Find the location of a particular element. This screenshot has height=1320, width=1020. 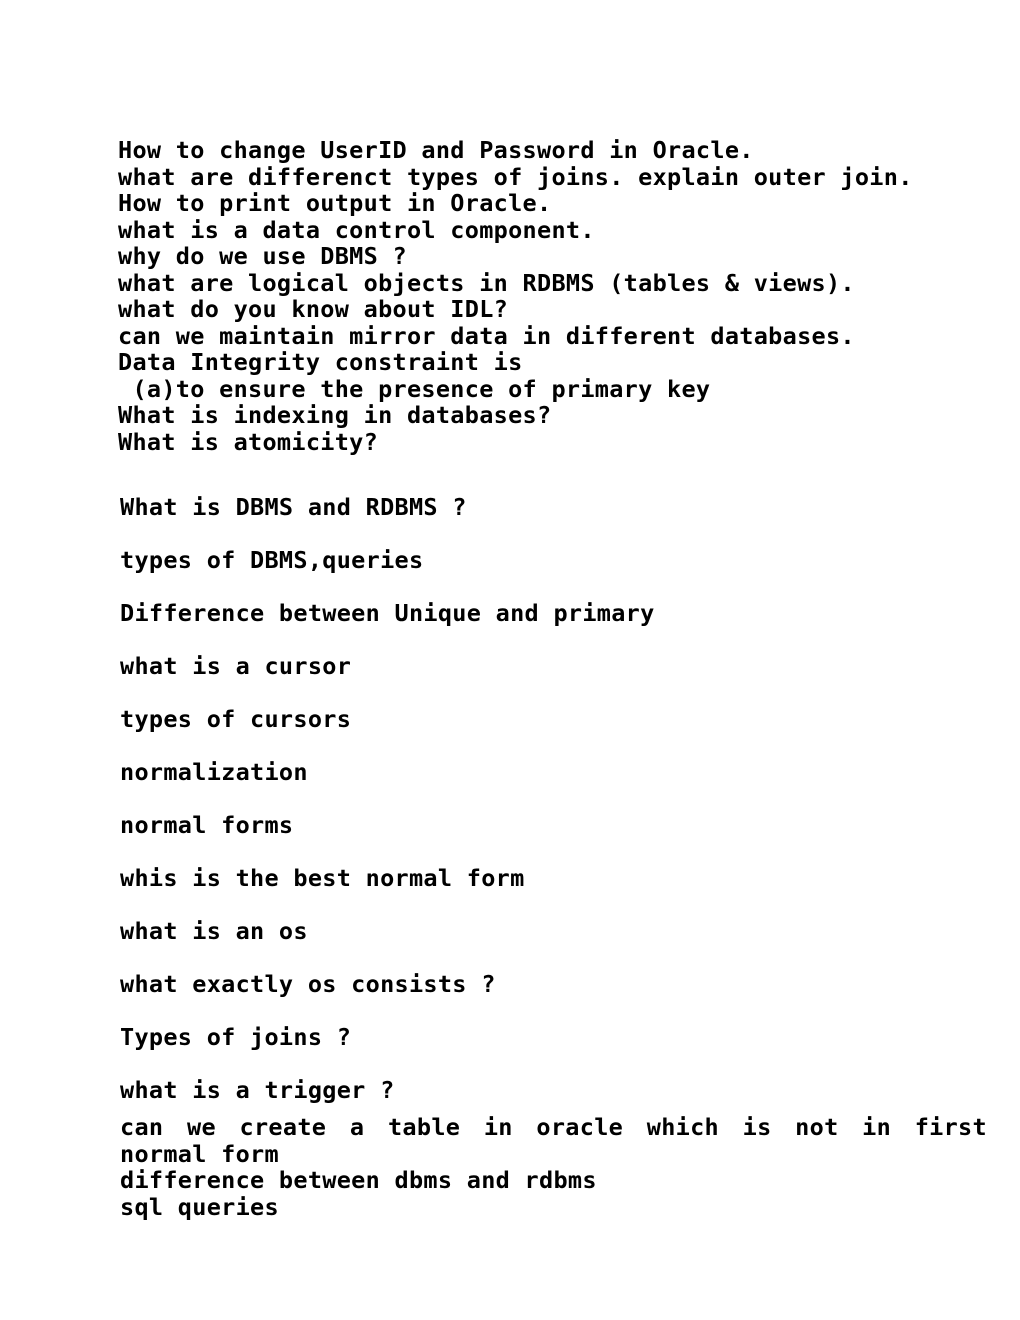

question-line: Types of joins ? is located at coordinates (236, 1037).